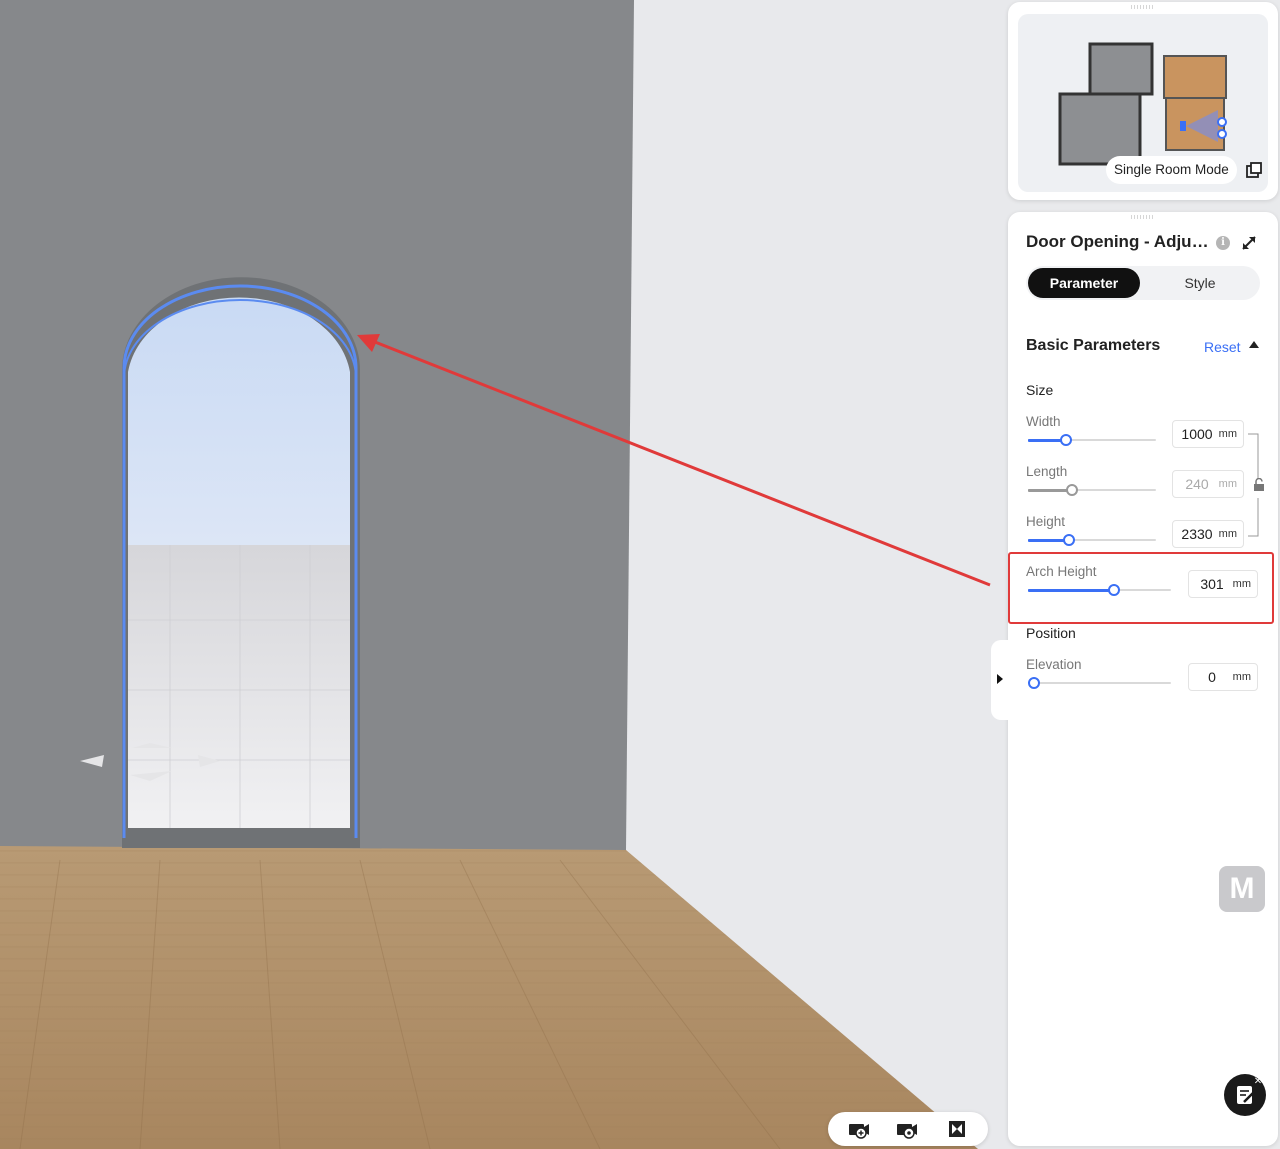  I want to click on elevation-label: Elevation, so click(1054, 664).